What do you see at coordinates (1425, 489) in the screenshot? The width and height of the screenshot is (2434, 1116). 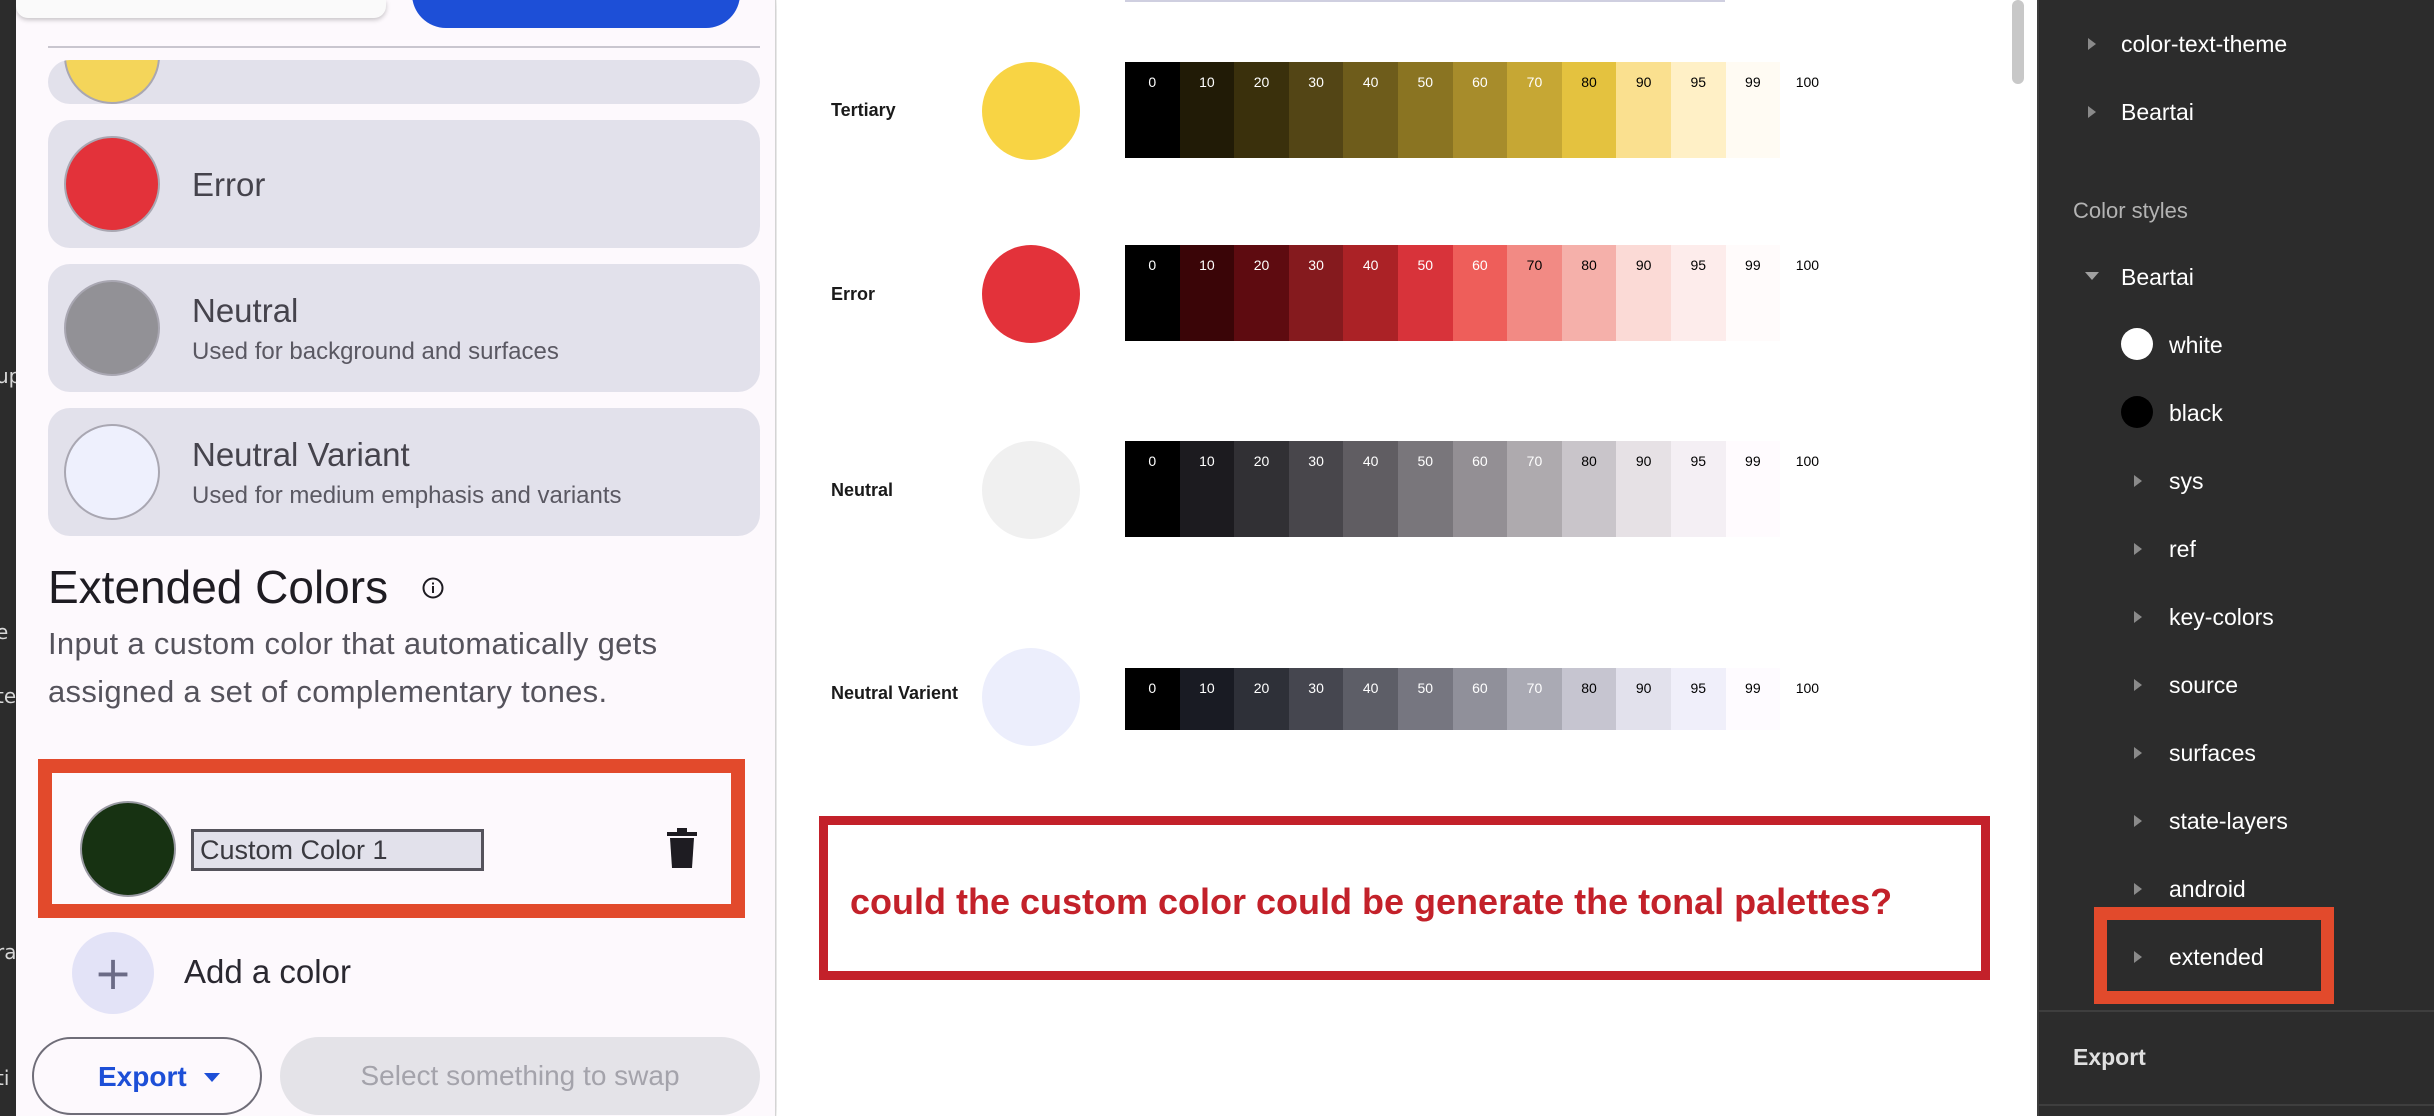 I see `tone-swatch: 50` at bounding box center [1425, 489].